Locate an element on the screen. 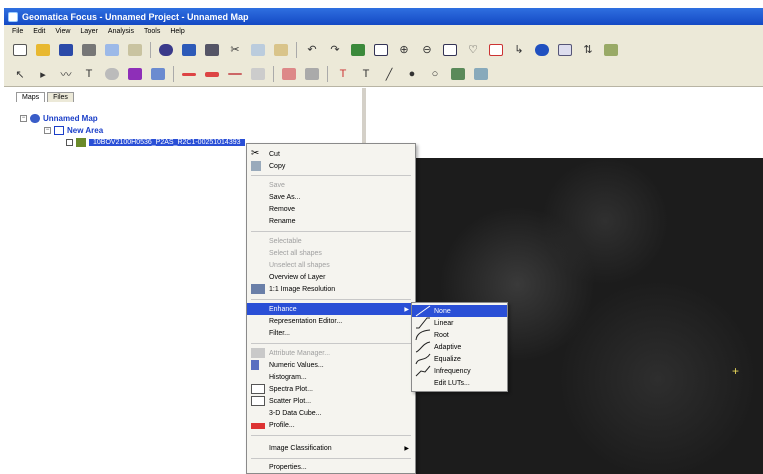  font-icon: T is located at coordinates (343, 74).